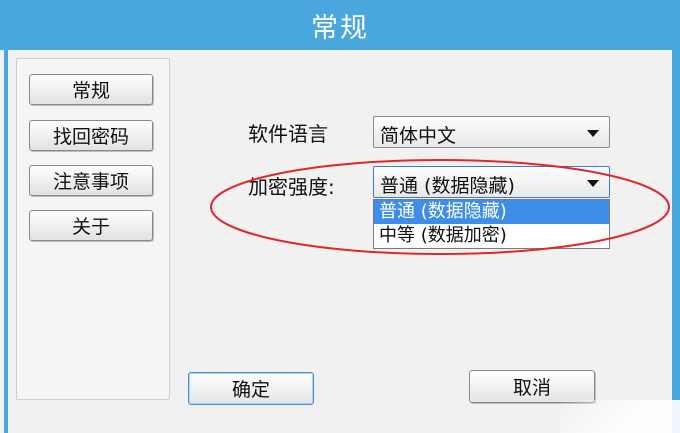 The width and height of the screenshot is (680, 433). I want to click on sidebar-item-notes: 注意事项, so click(91, 180).